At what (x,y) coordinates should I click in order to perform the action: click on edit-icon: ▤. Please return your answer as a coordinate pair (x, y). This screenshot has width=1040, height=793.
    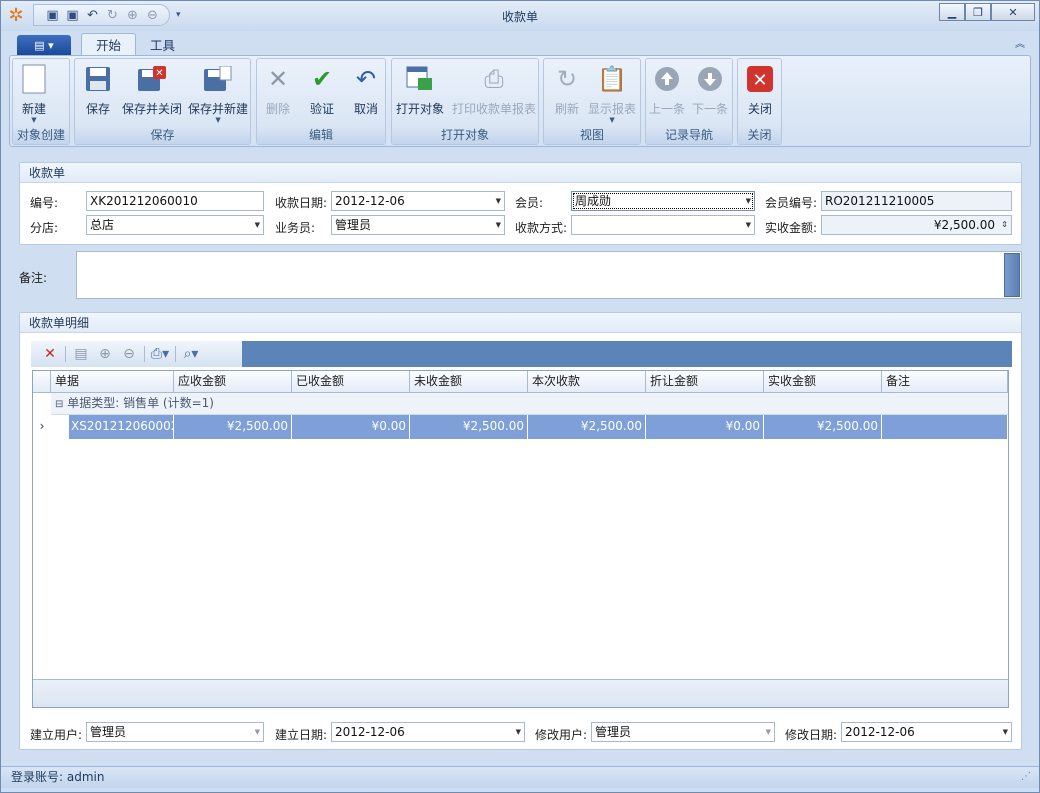
    Looking at the image, I should click on (81, 354).